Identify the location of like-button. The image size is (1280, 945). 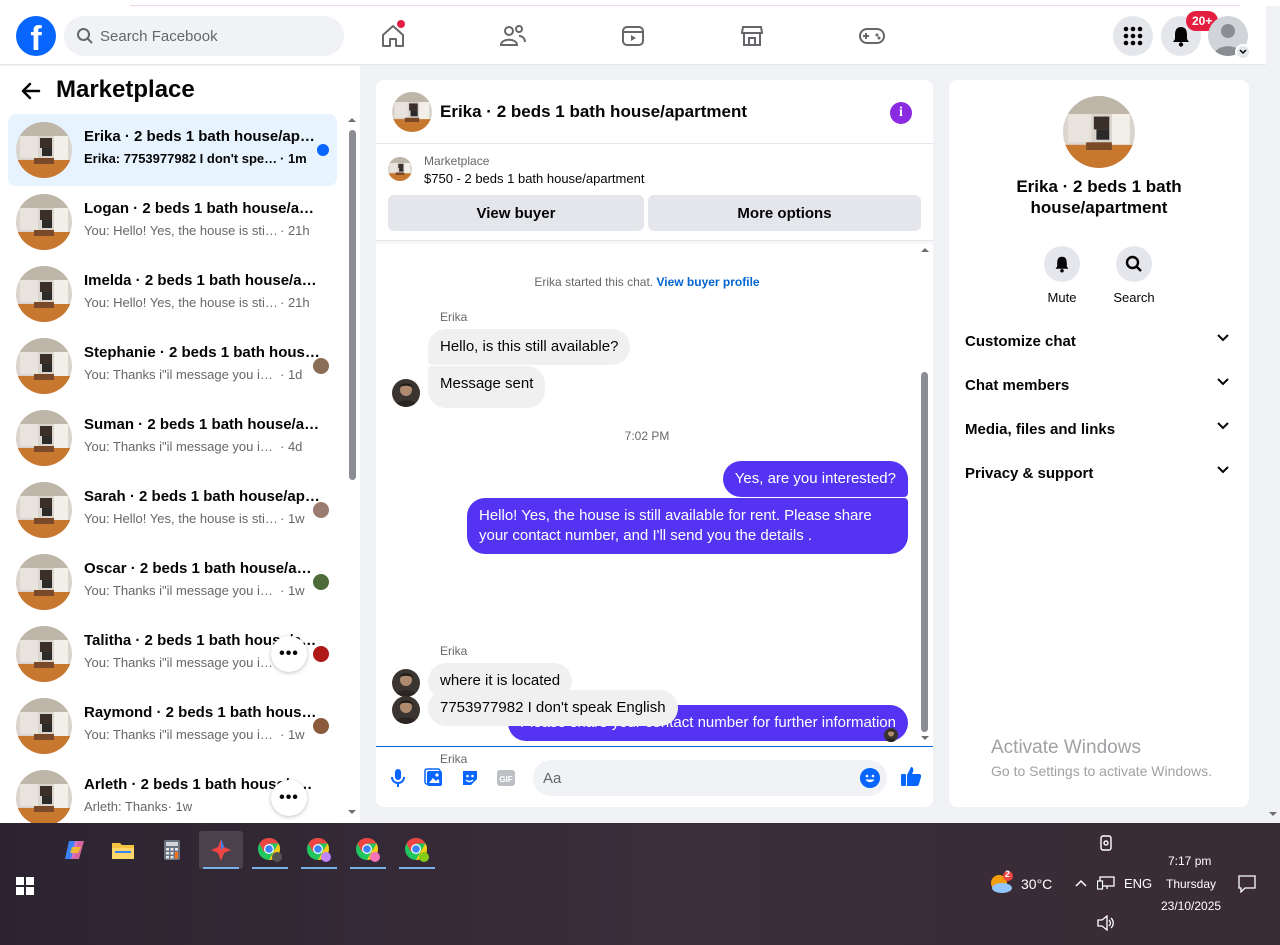
(911, 776).